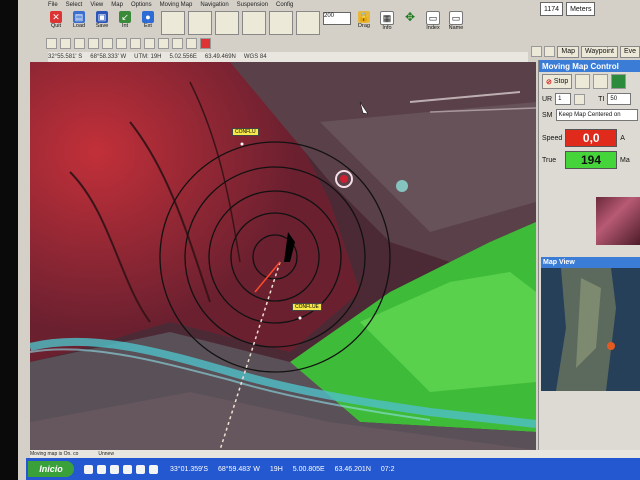  What do you see at coordinates (563, 99) in the screenshot?
I see `ur-field: 1` at bounding box center [563, 99].